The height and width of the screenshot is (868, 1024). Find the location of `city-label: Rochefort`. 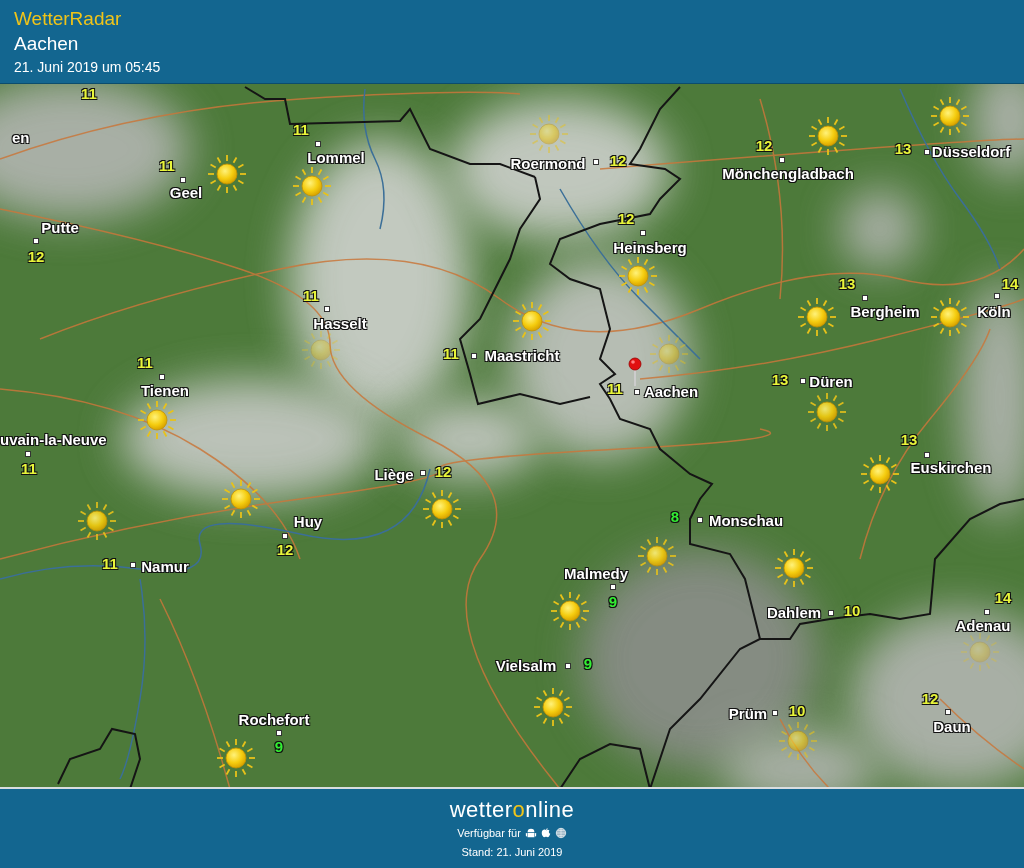

city-label: Rochefort is located at coordinates (274, 720).